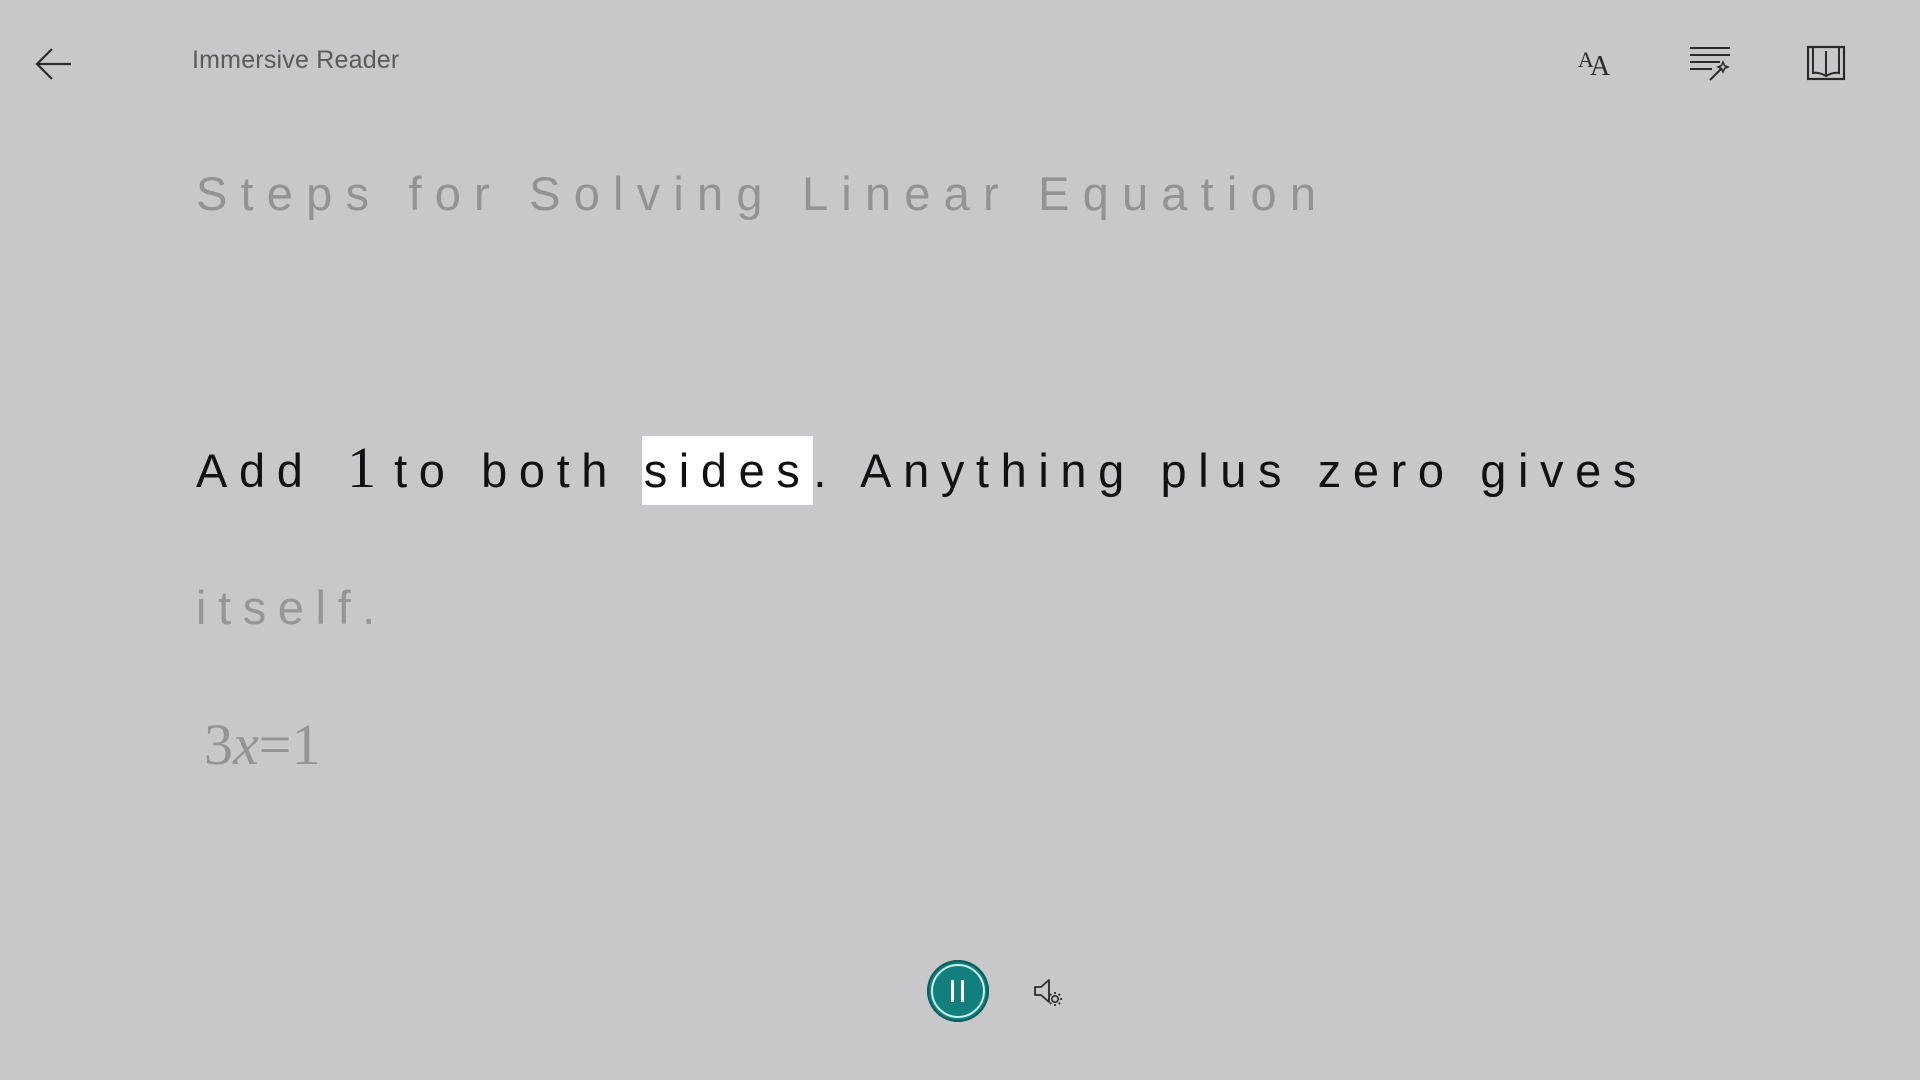 This screenshot has height=1080, width=1920. What do you see at coordinates (727, 470) in the screenshot?
I see `highlighted-word: sides` at bounding box center [727, 470].